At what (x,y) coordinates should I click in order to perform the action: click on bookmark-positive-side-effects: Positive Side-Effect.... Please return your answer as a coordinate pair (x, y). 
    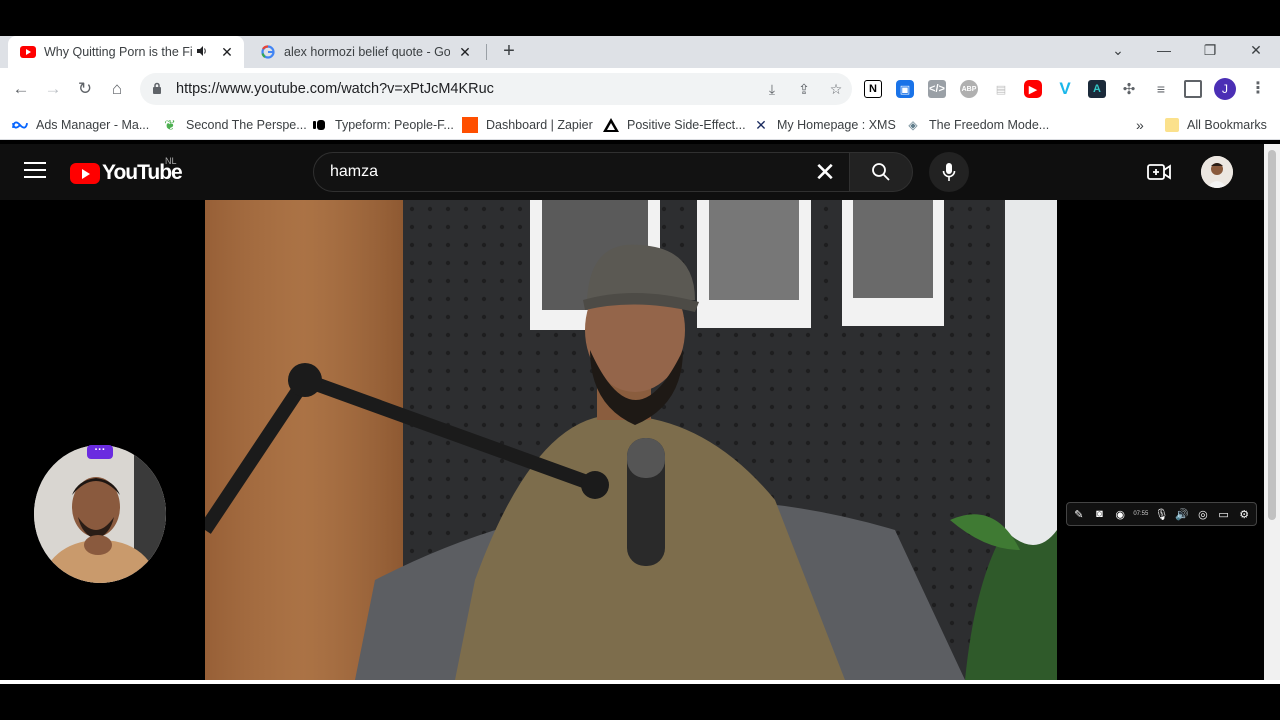
    Looking at the image, I should click on (674, 125).